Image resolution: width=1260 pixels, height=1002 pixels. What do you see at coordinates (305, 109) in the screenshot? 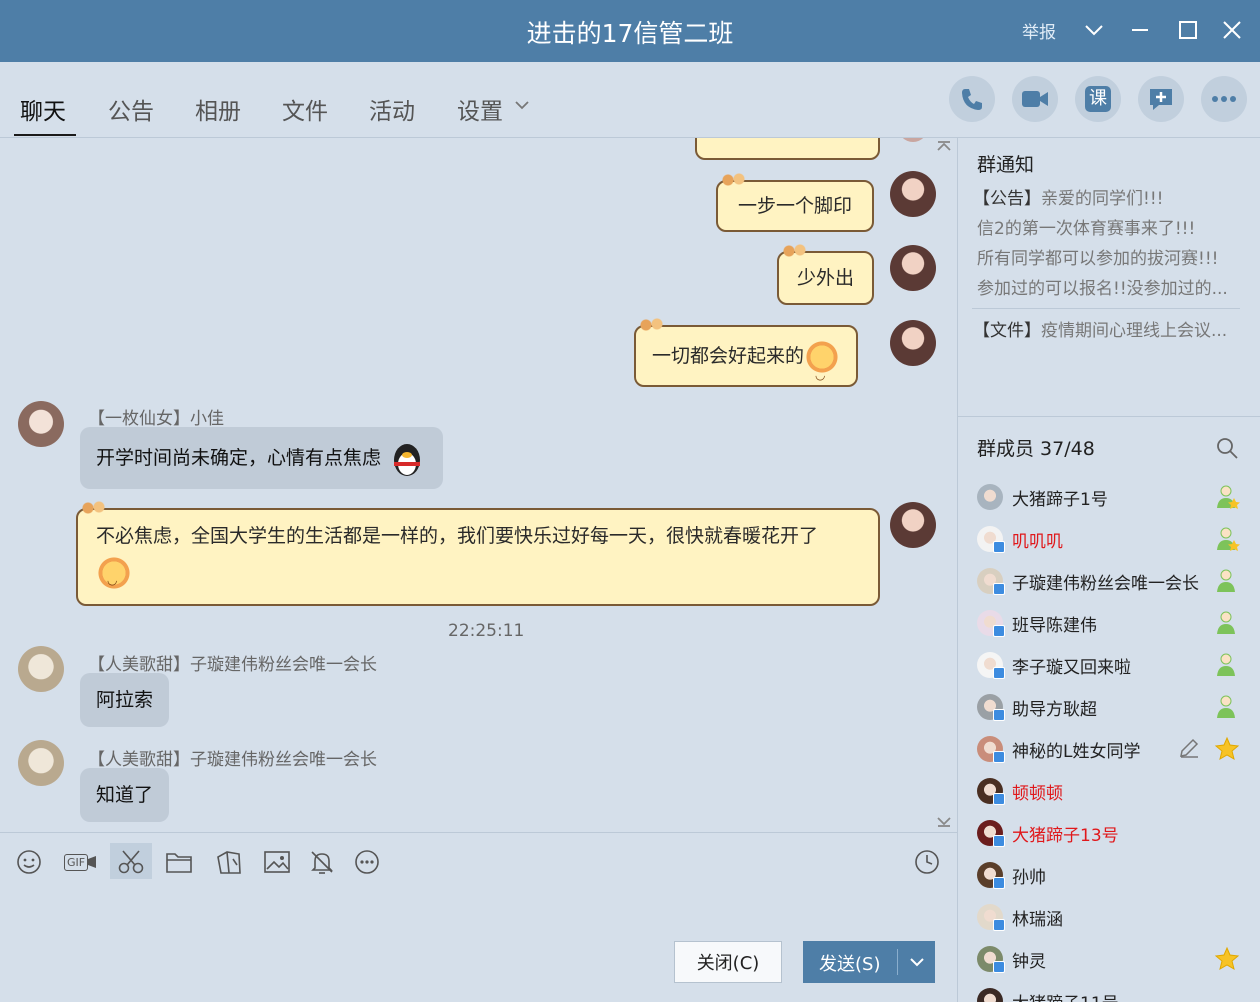
I see `tab-files: 文件` at bounding box center [305, 109].